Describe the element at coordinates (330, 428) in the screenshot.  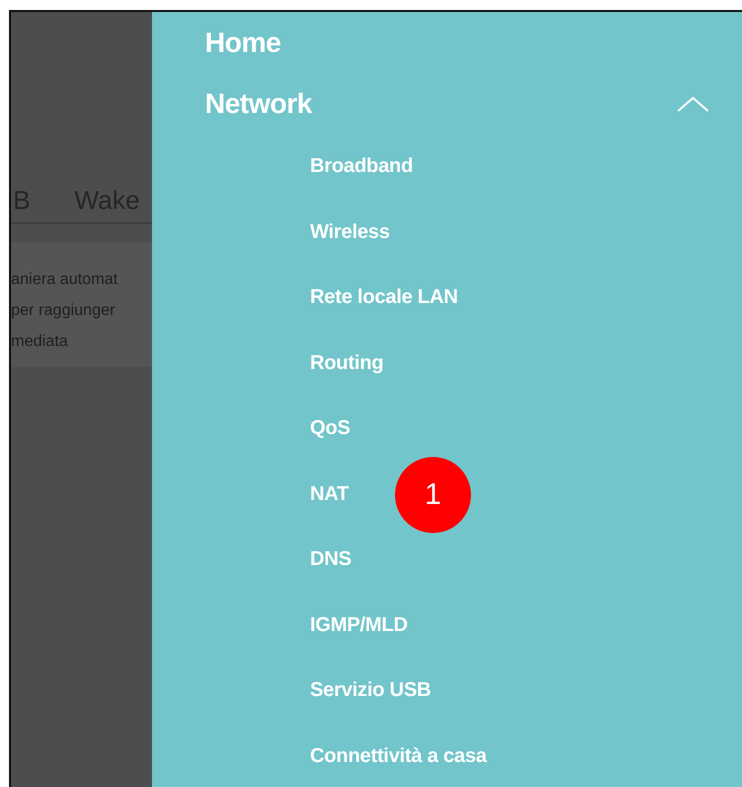
I see `submenu-item: QoS` at that location.